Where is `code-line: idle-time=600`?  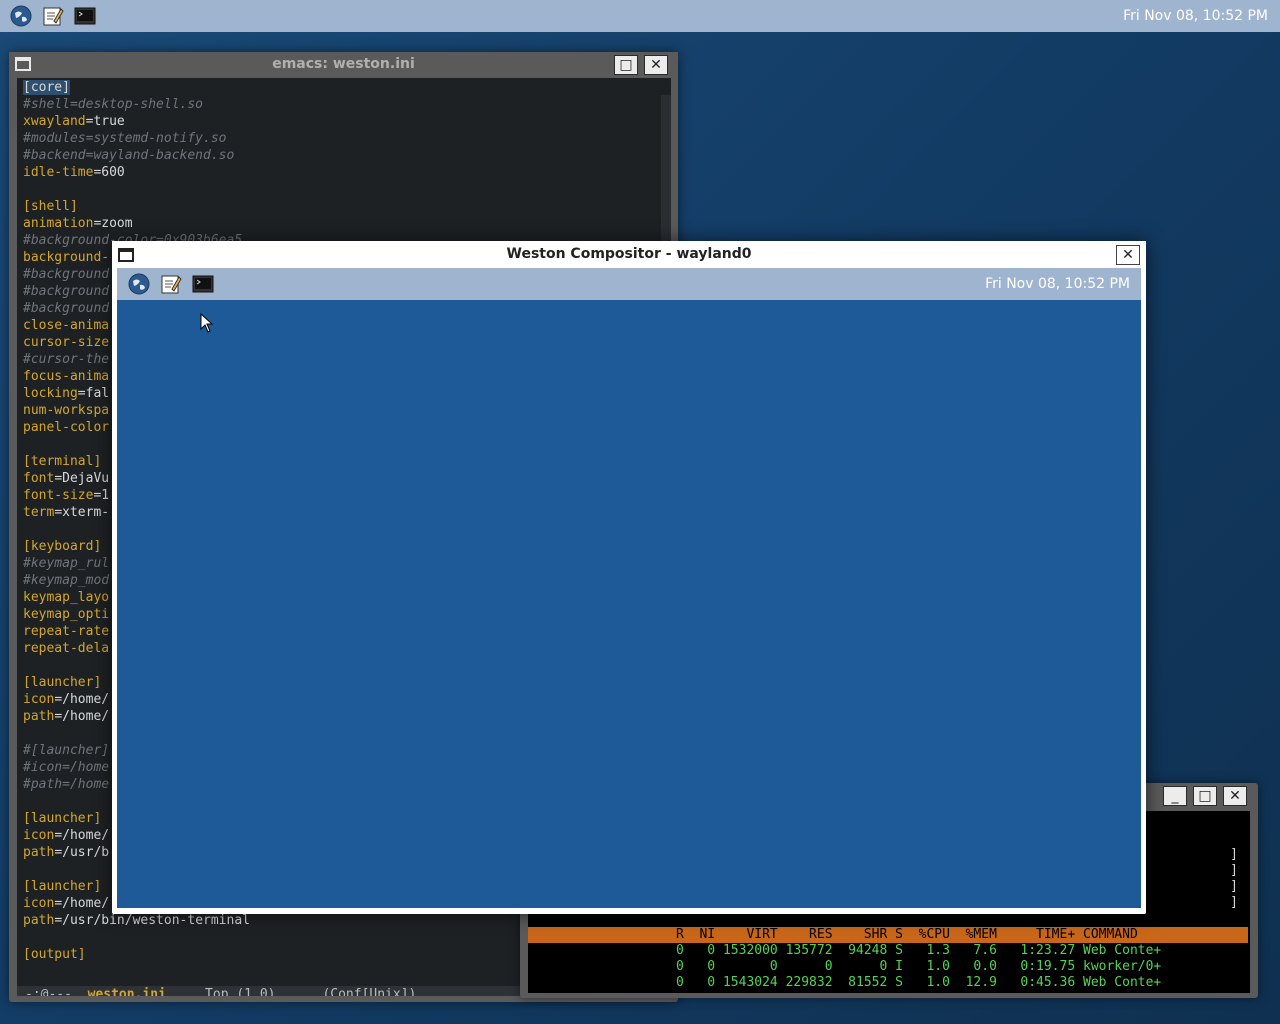 code-line: idle-time=600 is located at coordinates (343, 172).